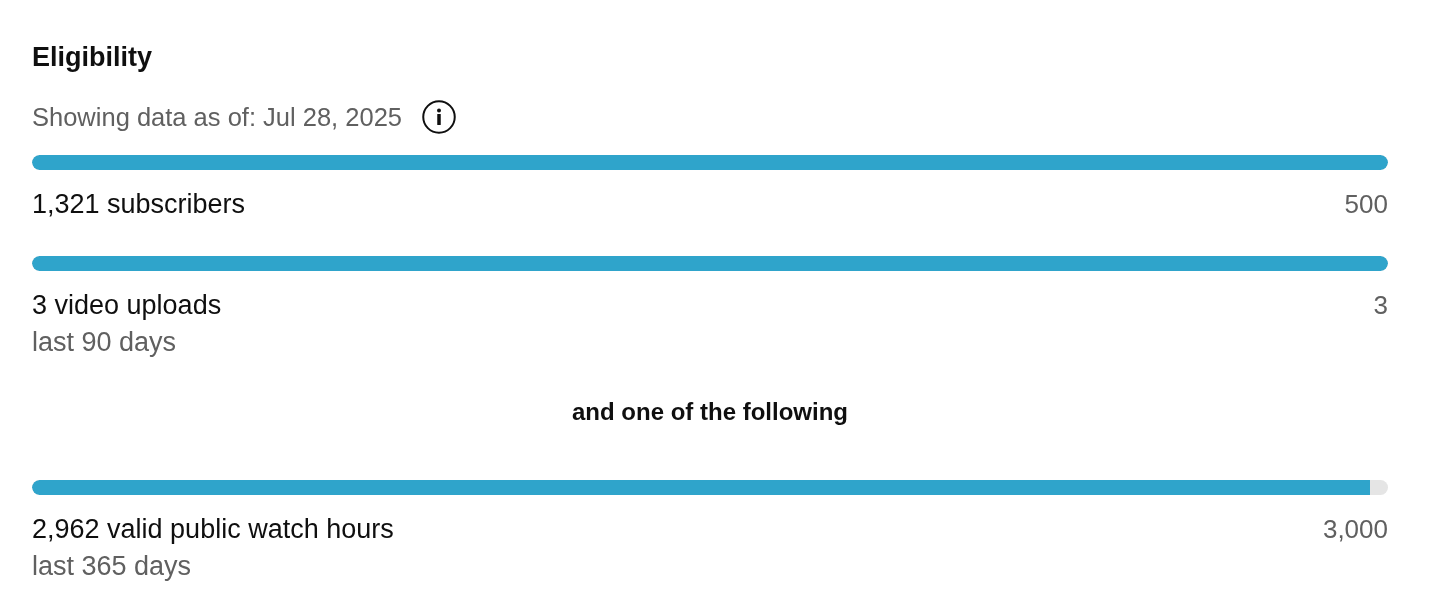 Image resolution: width=1440 pixels, height=604 pixels. Describe the element at coordinates (1380, 305) in the screenshot. I see `requirement-target: 3` at that location.